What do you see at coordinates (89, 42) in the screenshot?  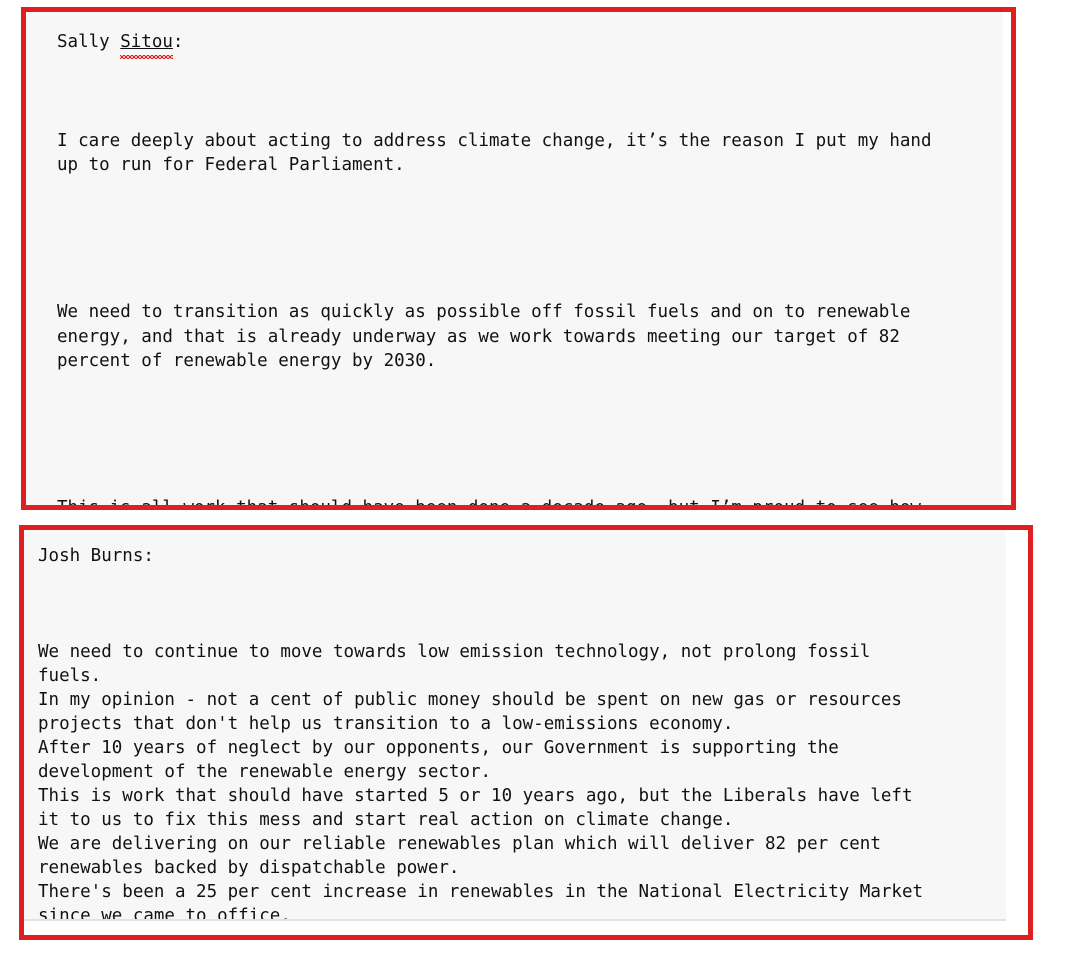 I see `speaker-first-name: Sally` at bounding box center [89, 42].